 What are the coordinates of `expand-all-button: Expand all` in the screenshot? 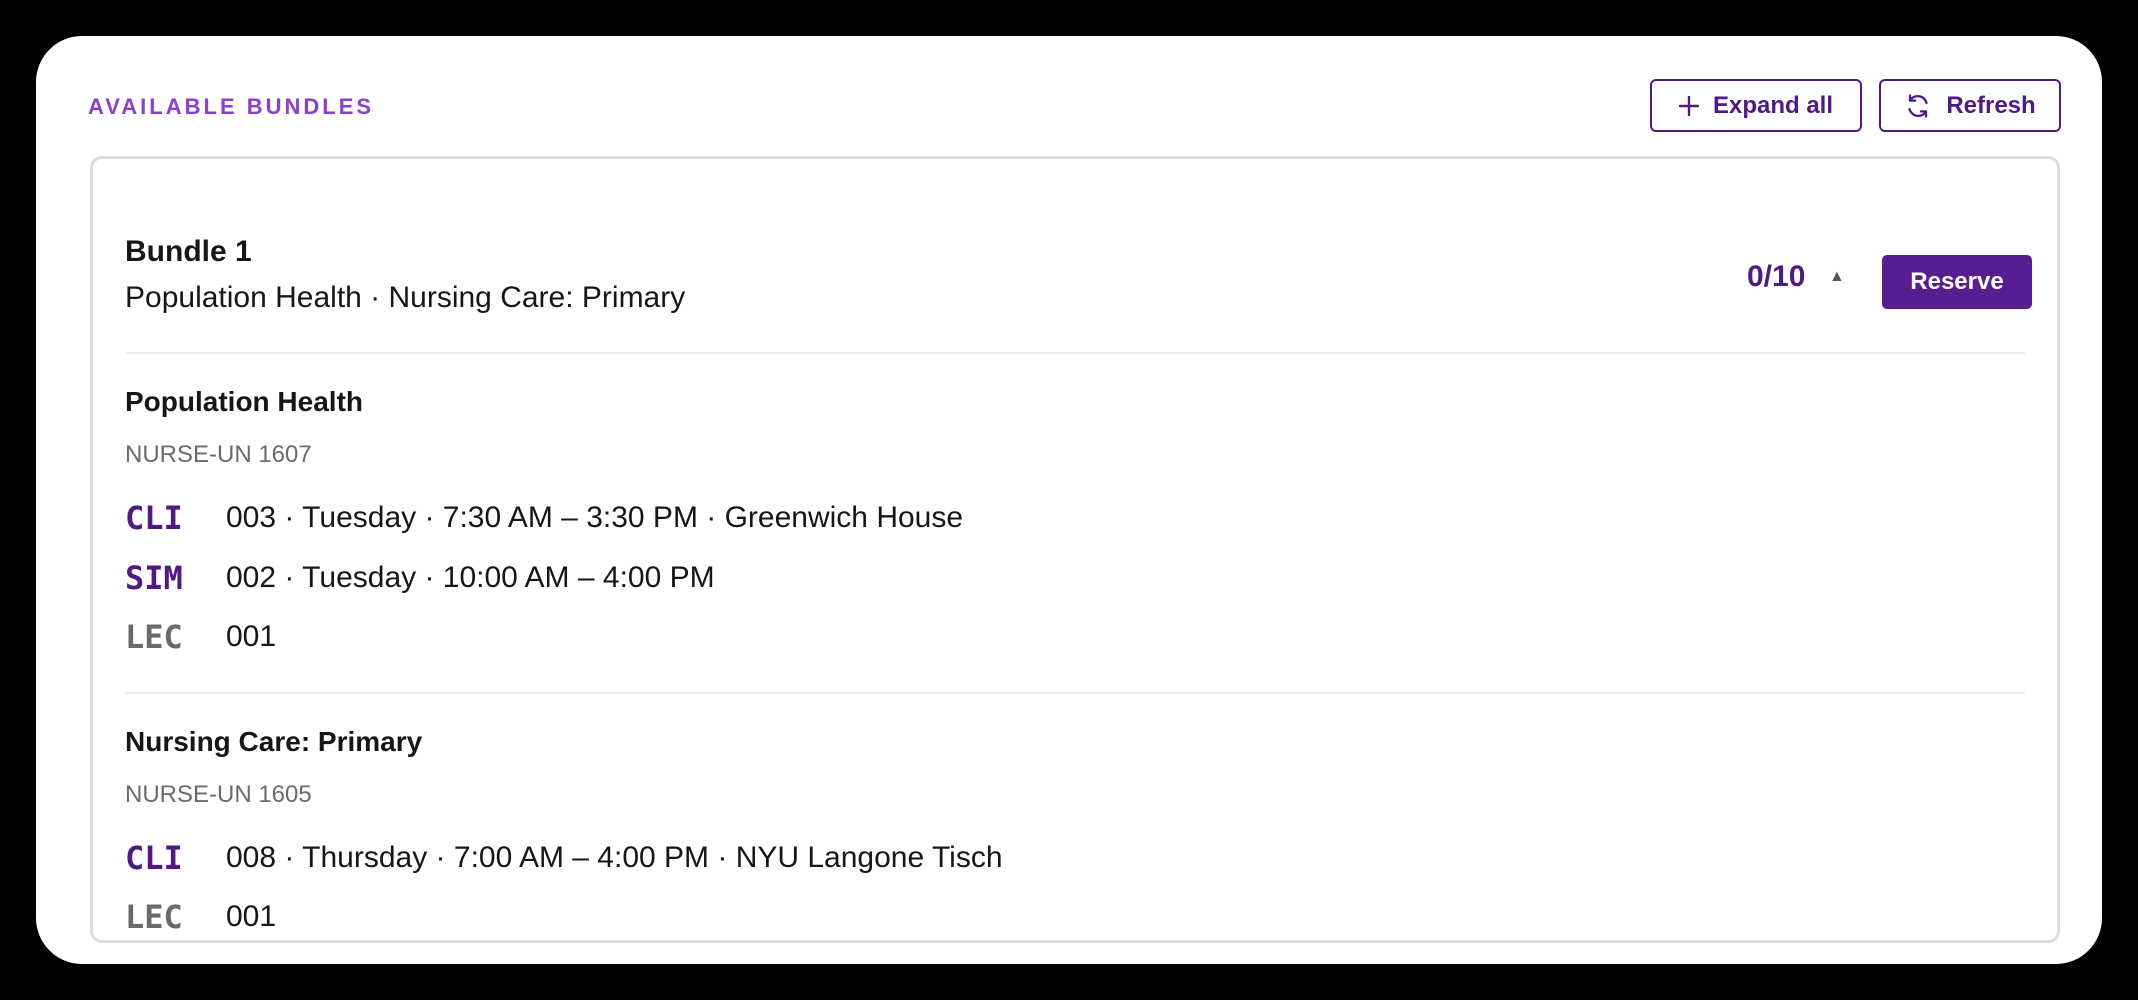 It's located at (1756, 105).